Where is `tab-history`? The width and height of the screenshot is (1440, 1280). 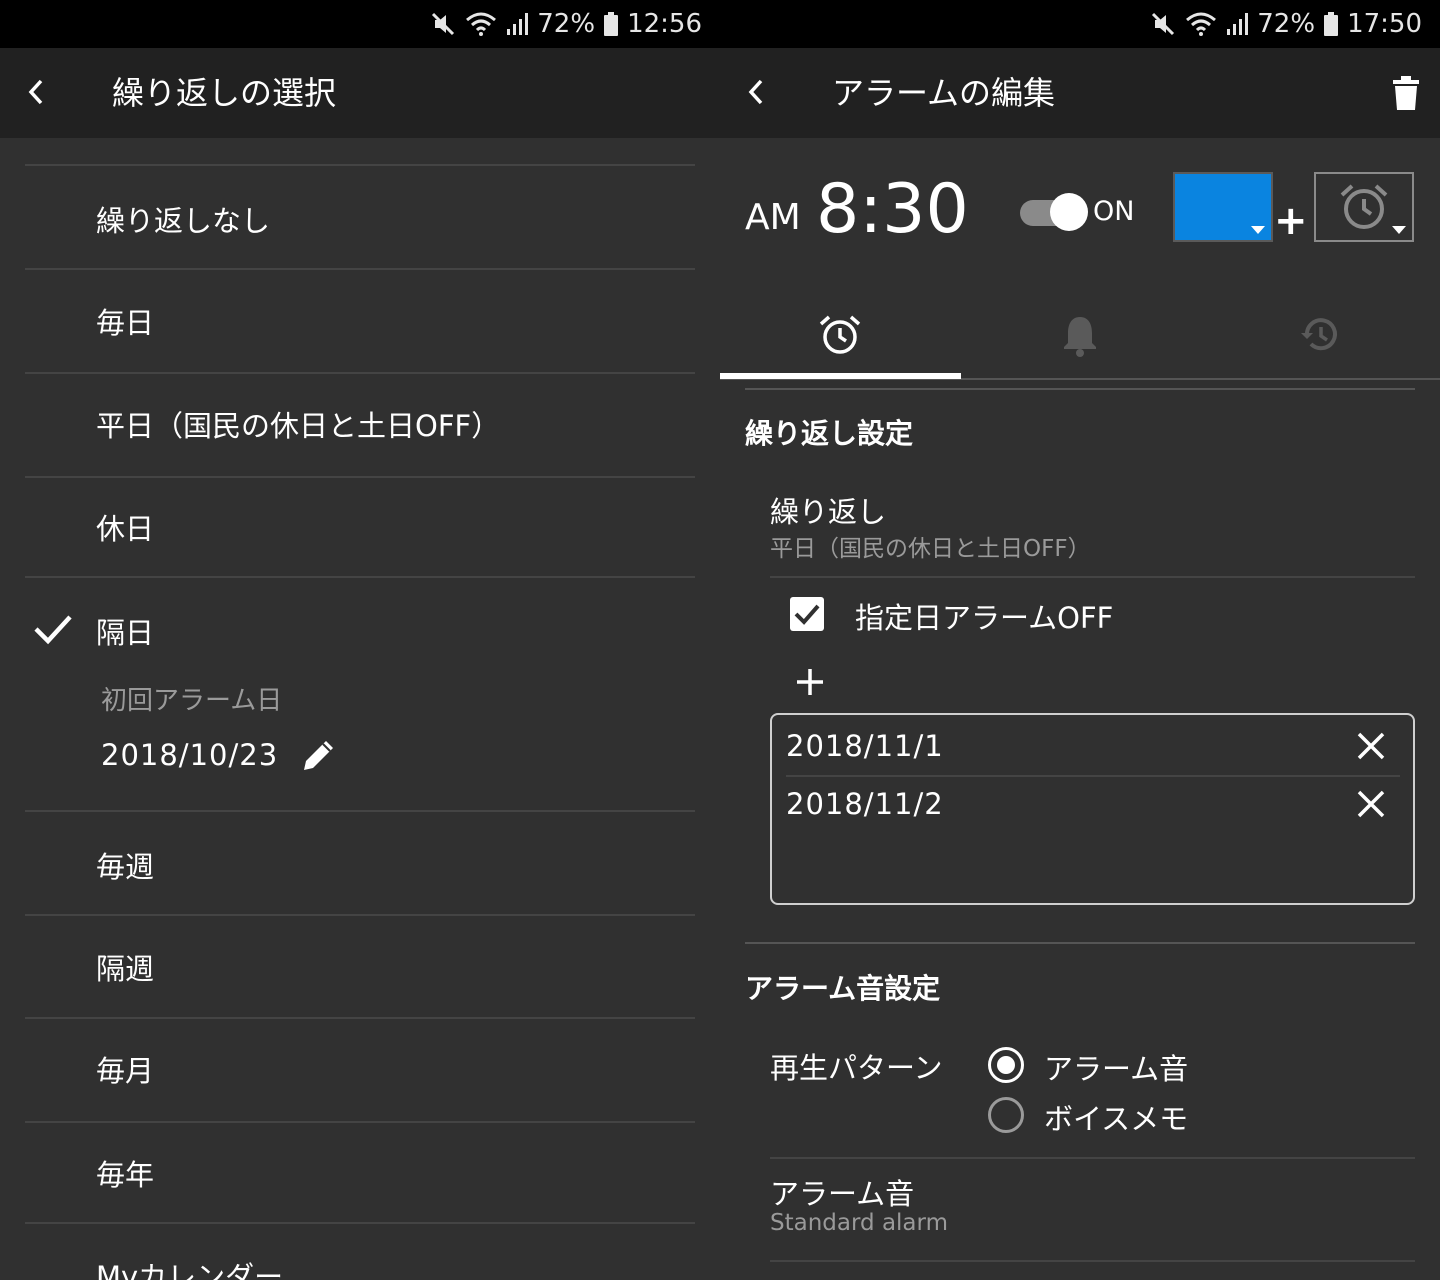
tab-history is located at coordinates (1320, 335).